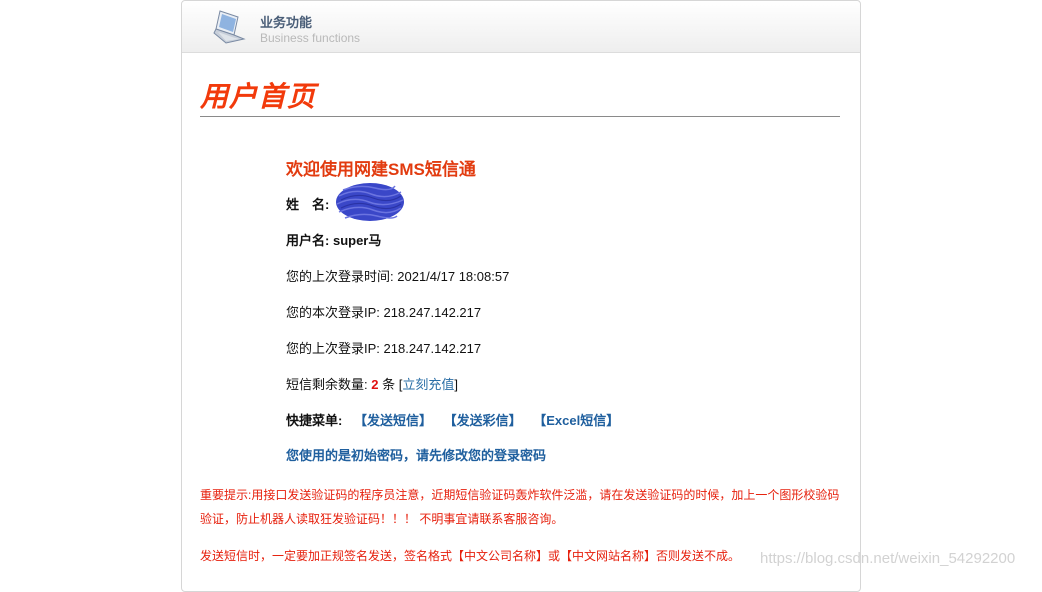  Describe the element at coordinates (327, 384) in the screenshot. I see `sms-remaining-label: 短信剩余数量:` at that location.